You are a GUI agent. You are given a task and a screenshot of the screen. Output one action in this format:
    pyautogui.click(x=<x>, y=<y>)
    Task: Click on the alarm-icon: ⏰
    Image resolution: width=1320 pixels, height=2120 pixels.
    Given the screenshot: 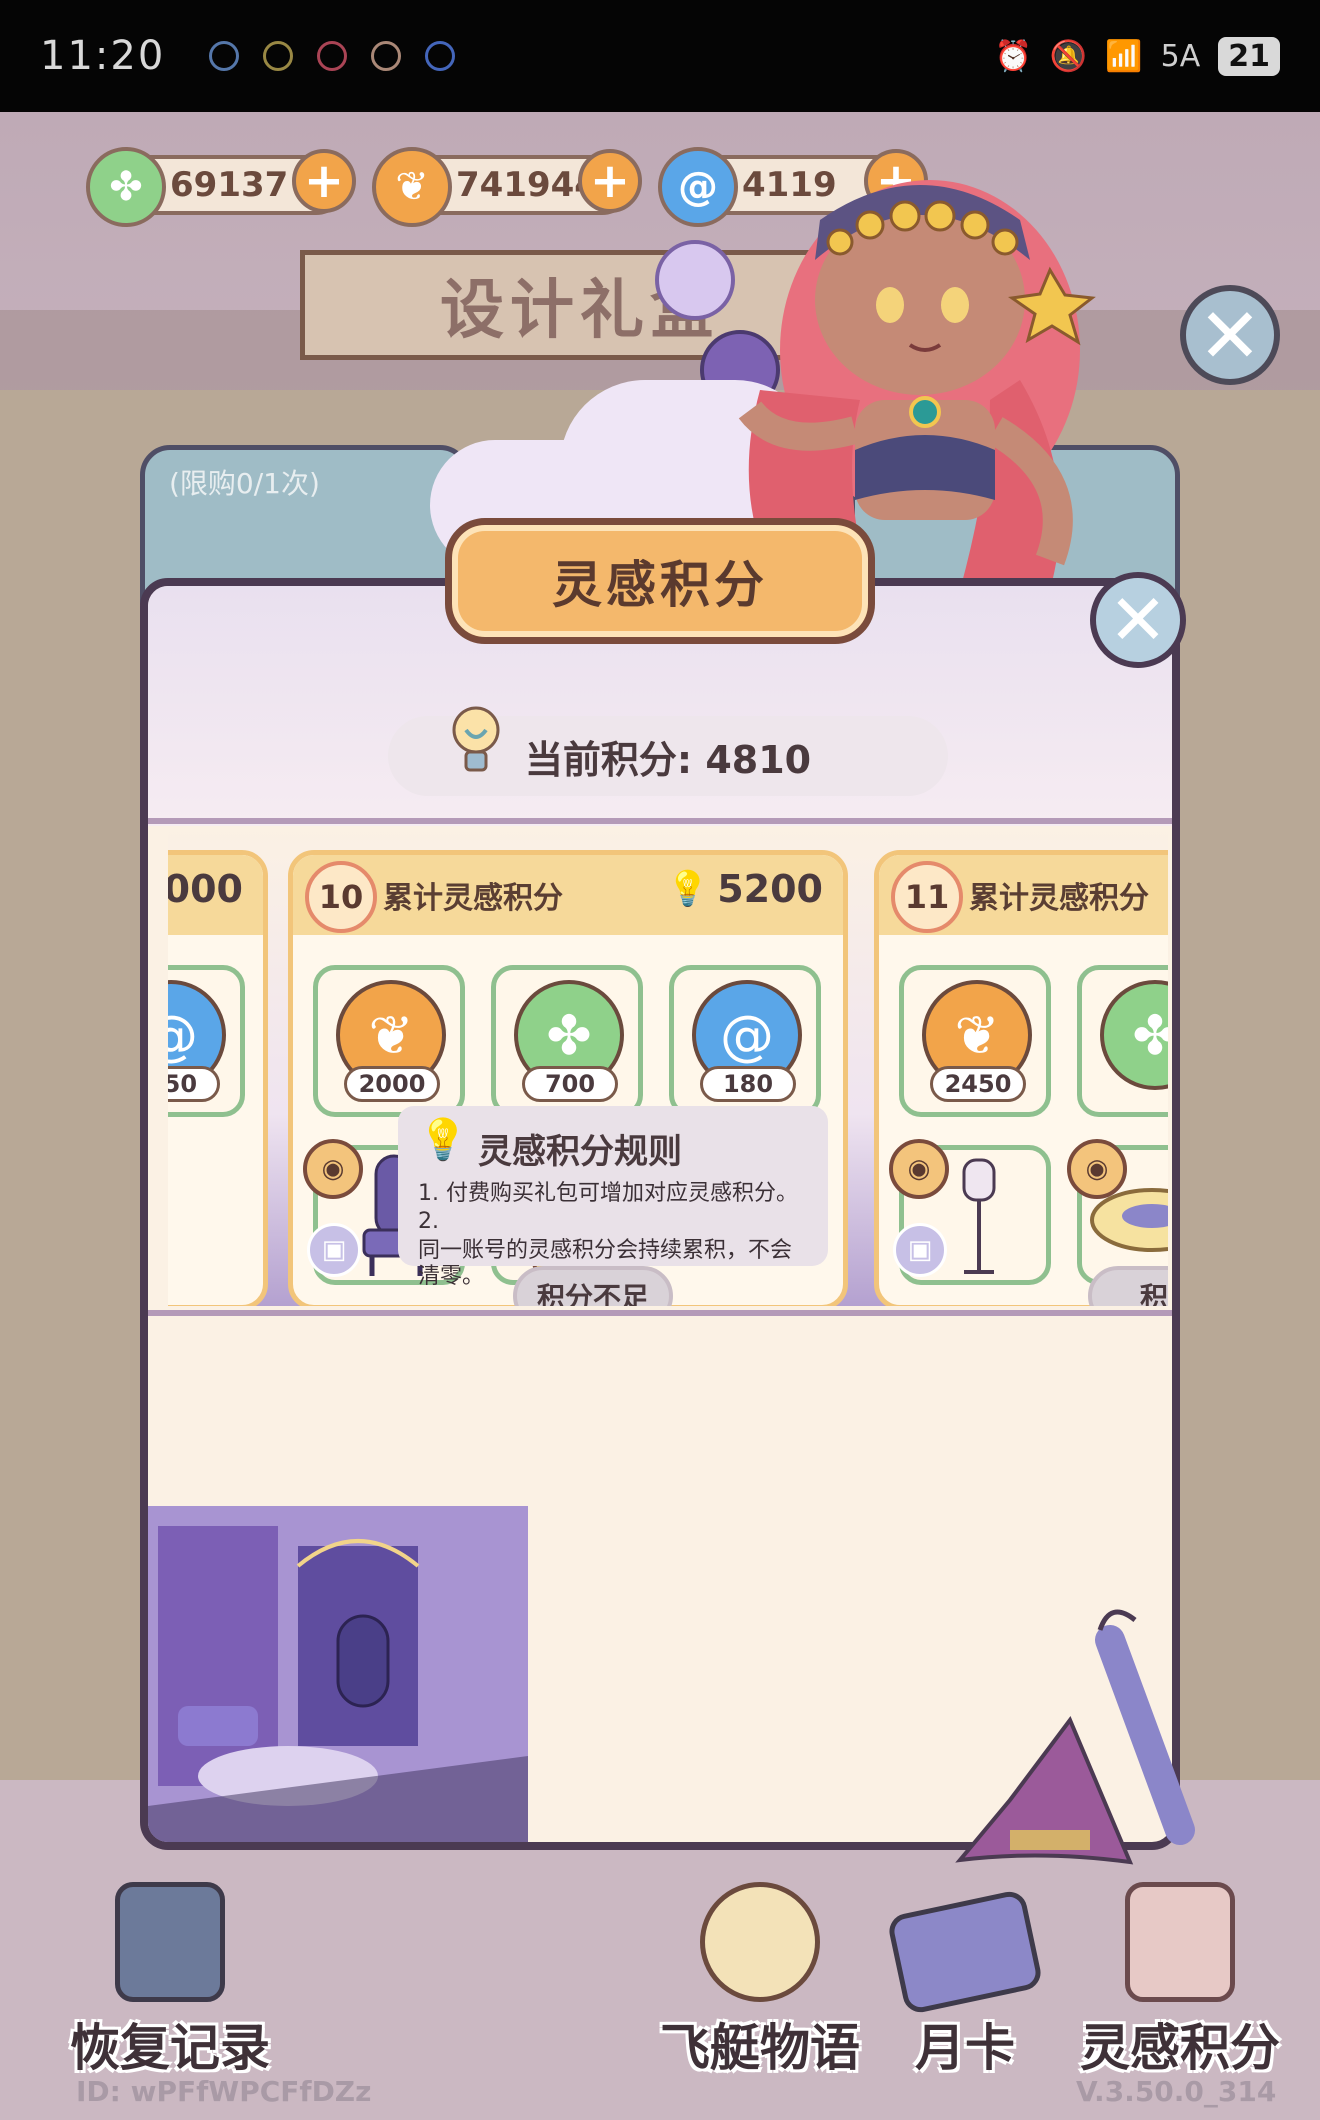 What is the action you would take?
    pyautogui.click(x=1013, y=56)
    